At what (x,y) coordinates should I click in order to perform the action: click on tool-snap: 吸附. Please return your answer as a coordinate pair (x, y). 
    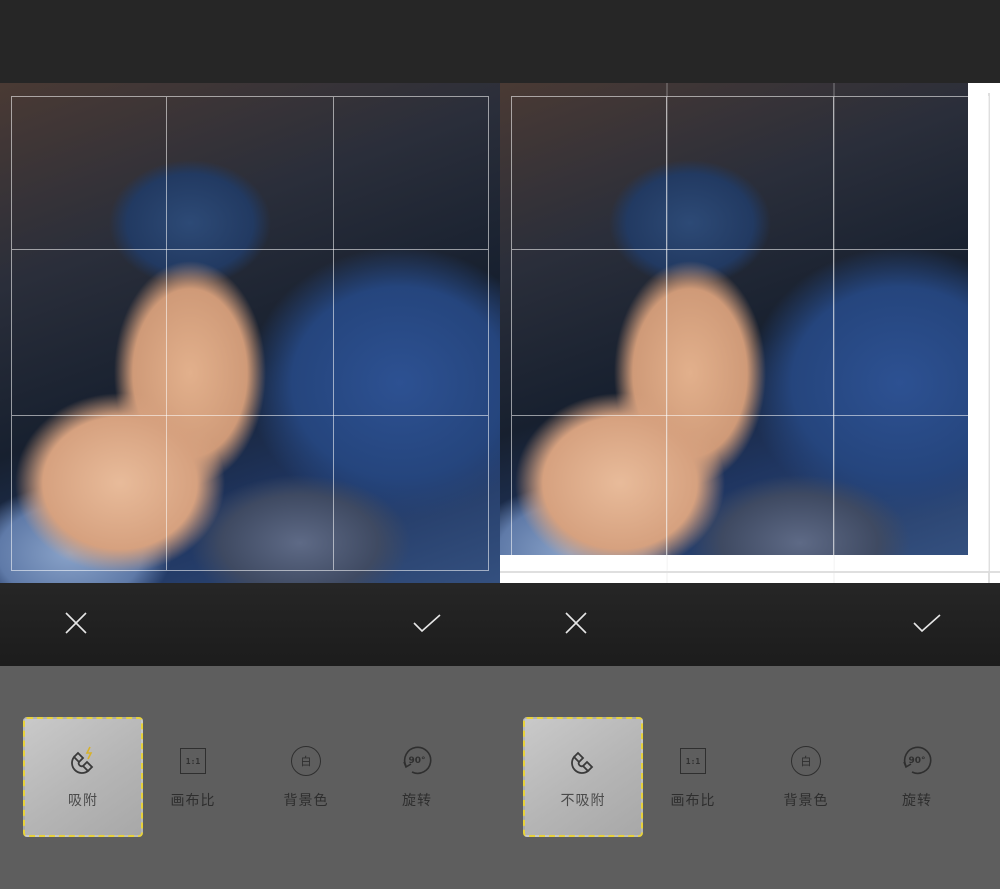
    Looking at the image, I should click on (83, 777).